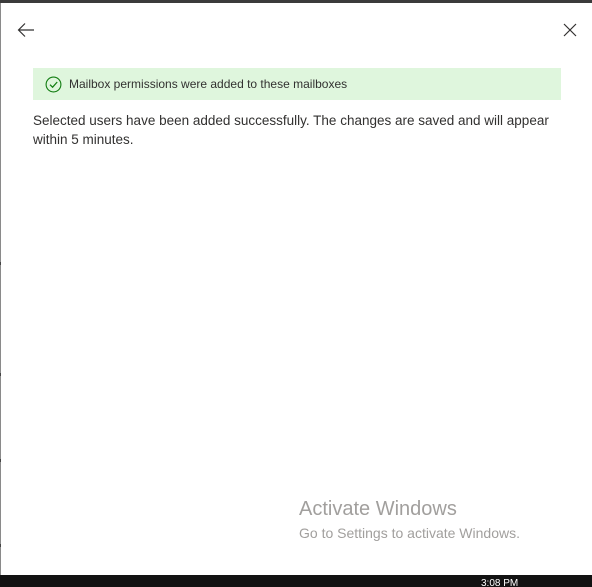  What do you see at coordinates (378, 509) in the screenshot?
I see `watermark-title: Activate Windows` at bounding box center [378, 509].